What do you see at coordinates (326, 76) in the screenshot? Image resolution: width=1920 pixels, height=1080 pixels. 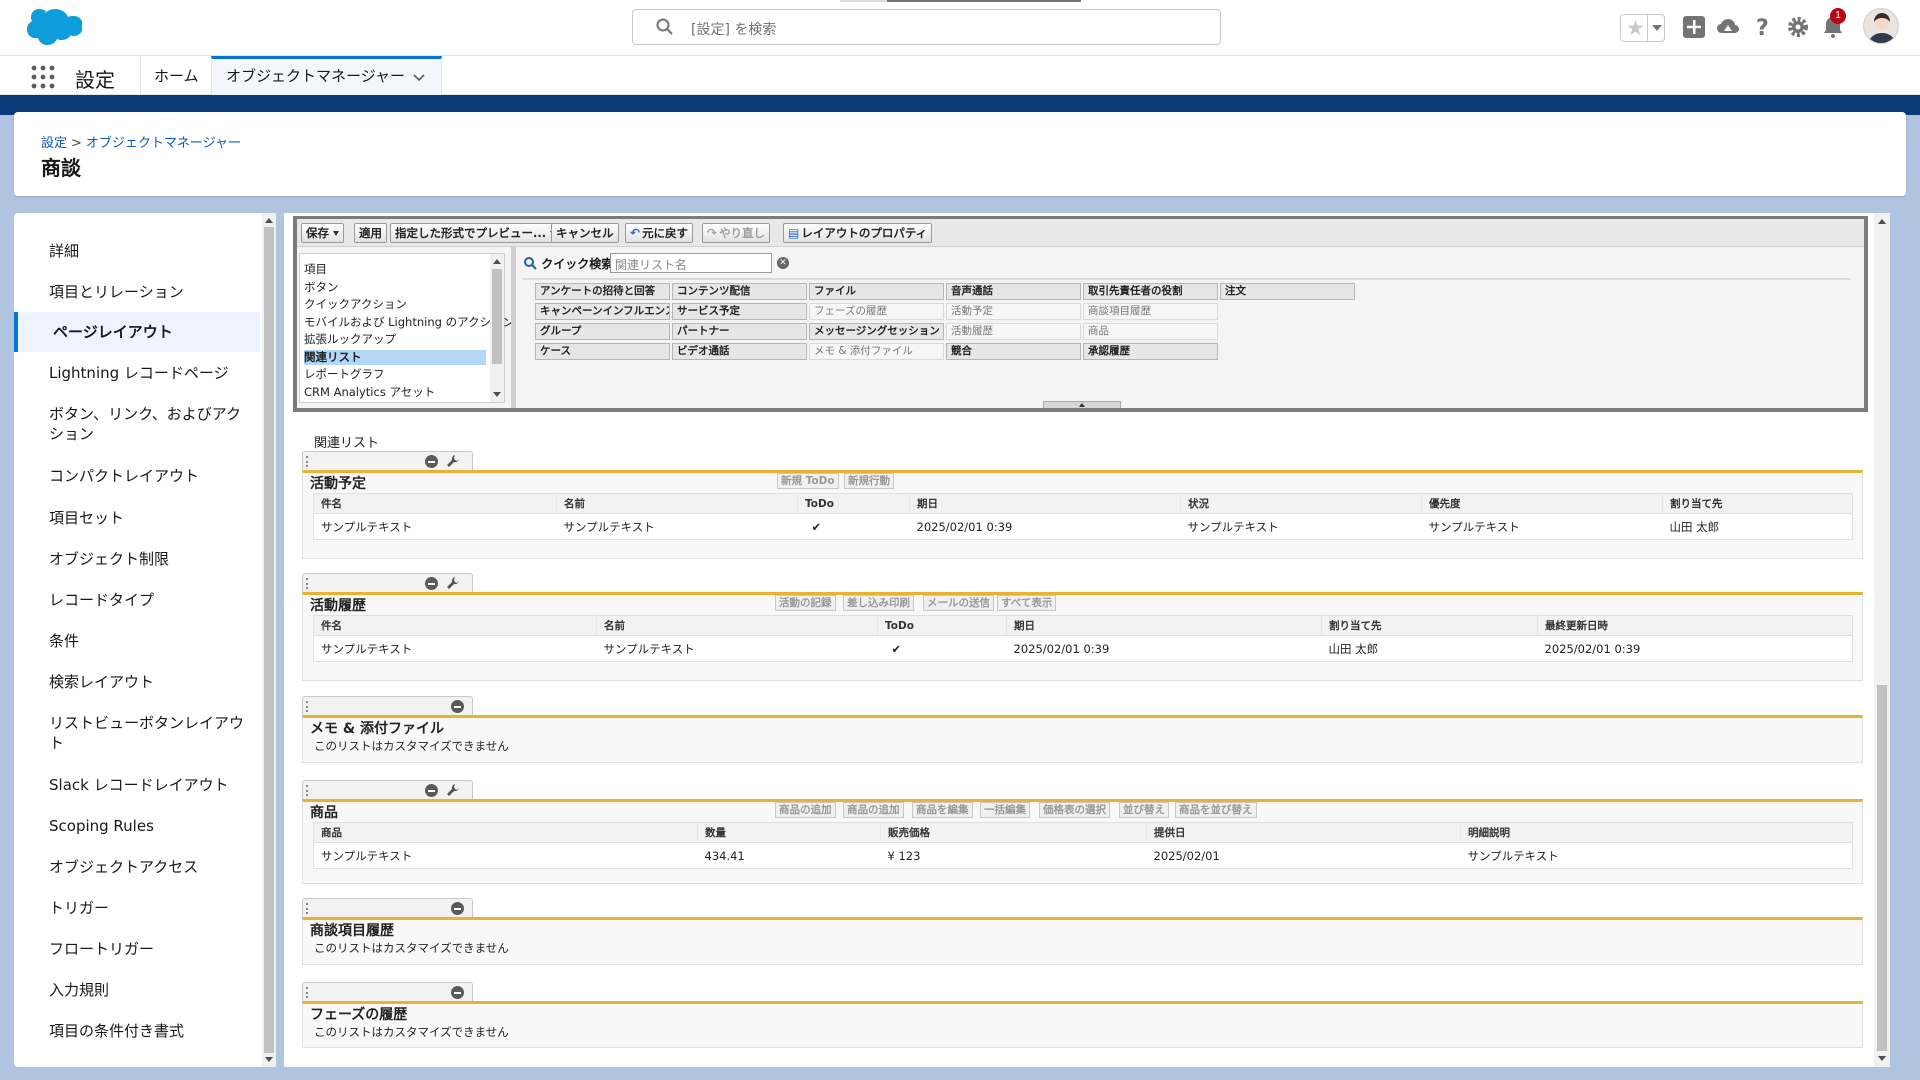 I see `tab-object-manager: オブジェクトマネージャー` at bounding box center [326, 76].